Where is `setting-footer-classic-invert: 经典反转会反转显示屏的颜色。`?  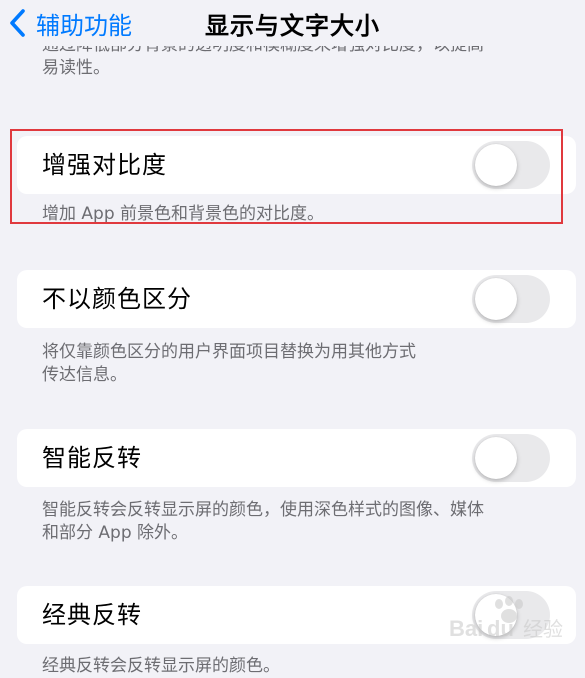 setting-footer-classic-invert: 经典反转会反转显示屏的颜色。 is located at coordinates (302, 666).